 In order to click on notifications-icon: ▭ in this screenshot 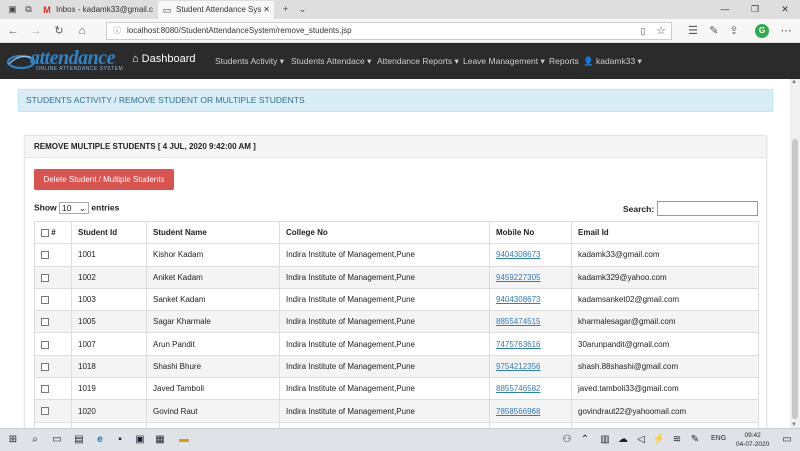, I will do `click(787, 440)`.